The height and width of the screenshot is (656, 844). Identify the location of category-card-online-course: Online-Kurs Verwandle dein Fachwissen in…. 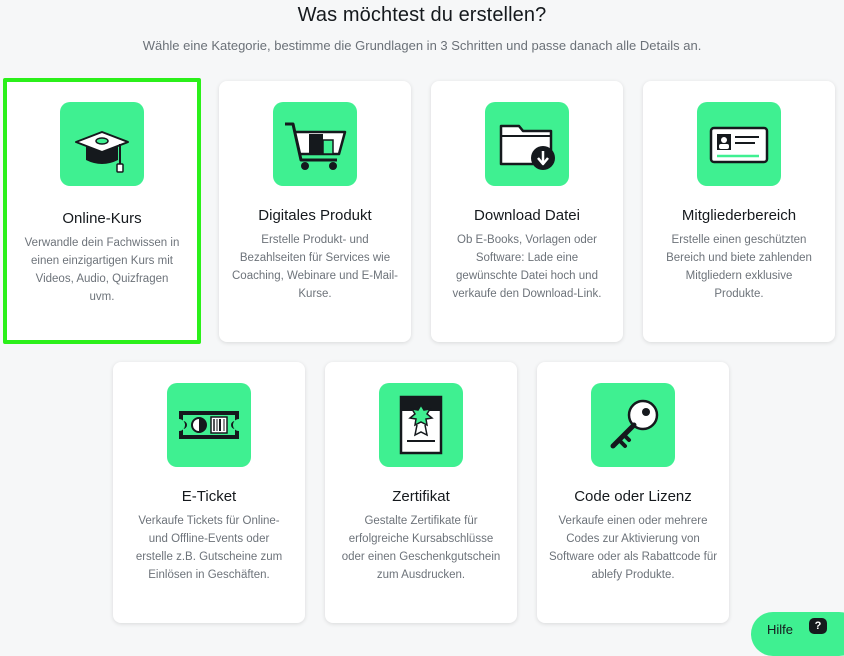
(102, 211).